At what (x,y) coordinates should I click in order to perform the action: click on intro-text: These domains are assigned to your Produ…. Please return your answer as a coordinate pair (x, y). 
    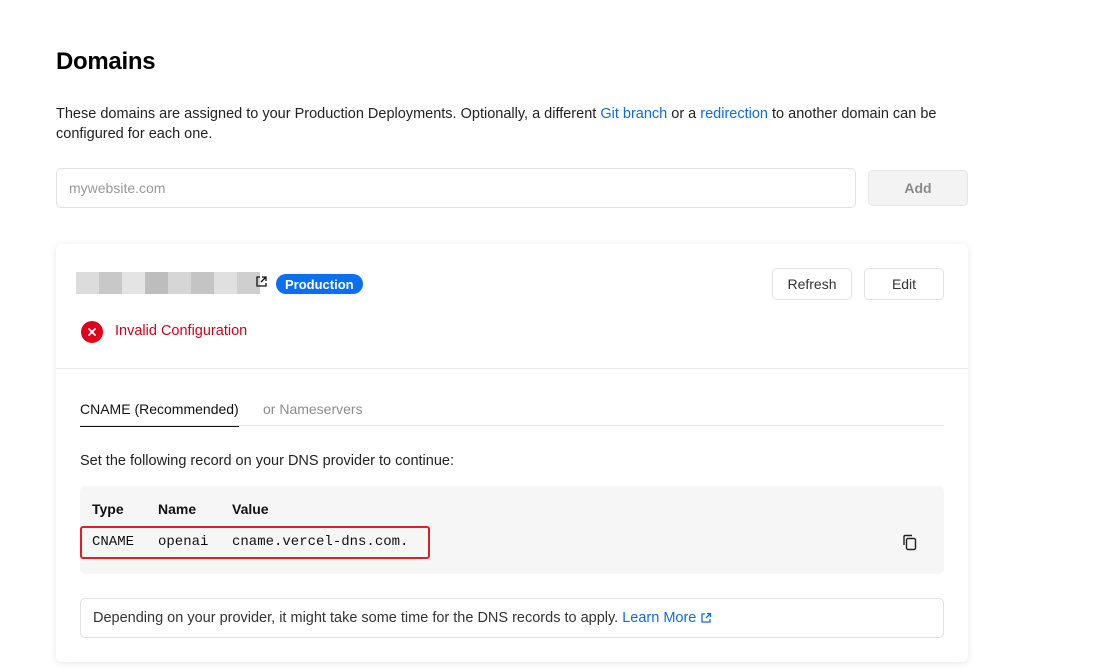
    Looking at the image, I should click on (496, 124).